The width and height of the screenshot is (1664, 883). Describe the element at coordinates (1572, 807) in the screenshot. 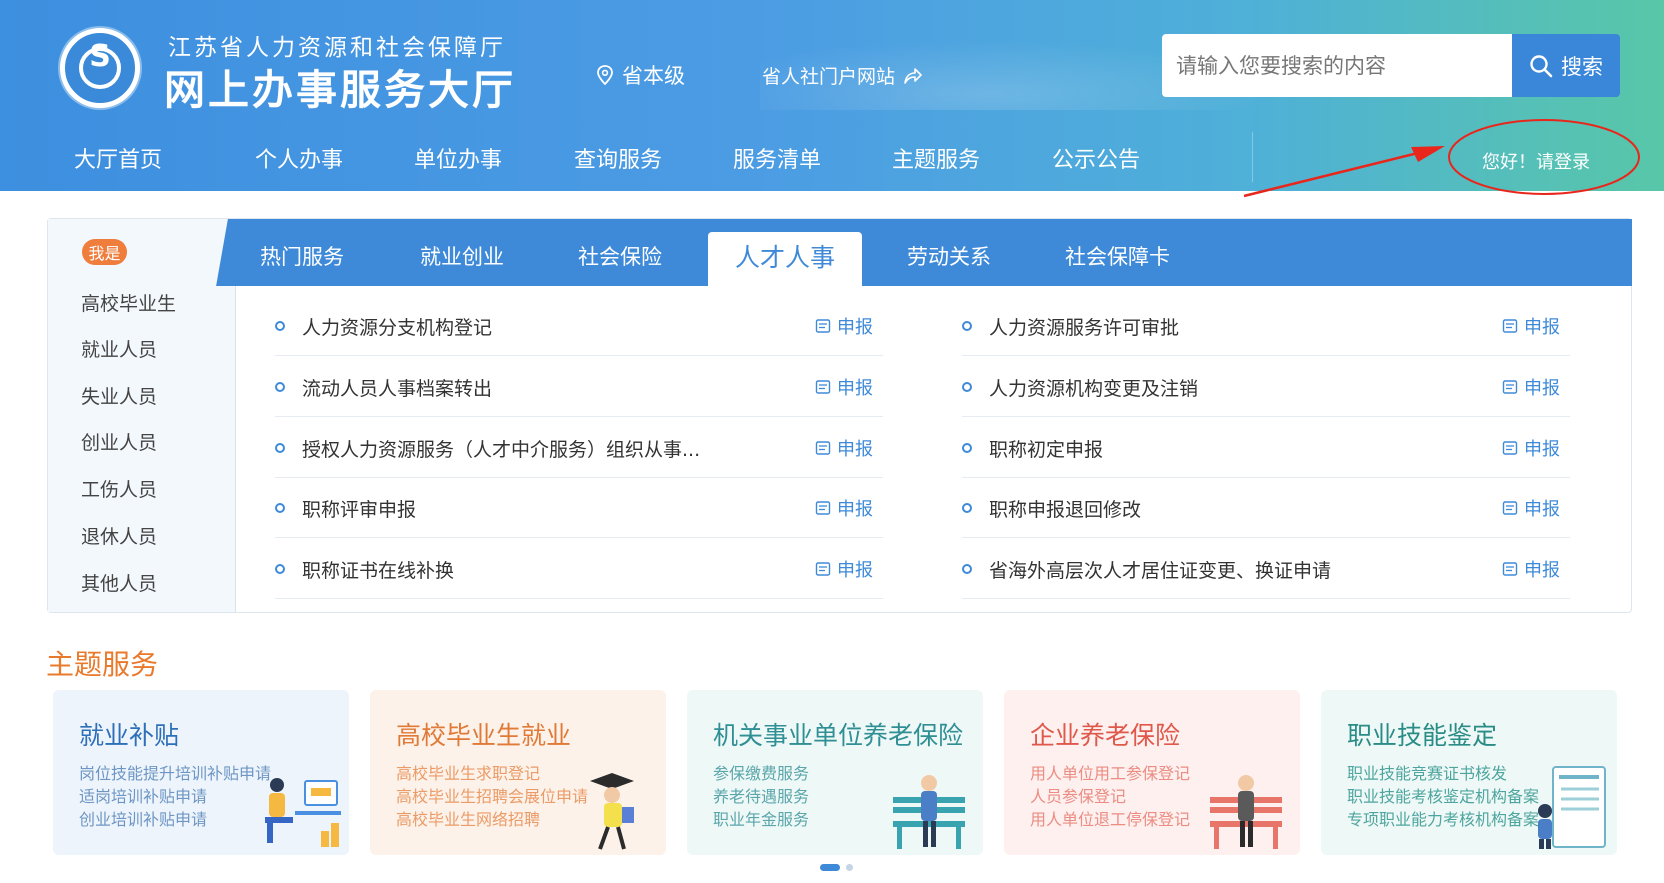

I see `certificate-document-illustration-icon` at that location.